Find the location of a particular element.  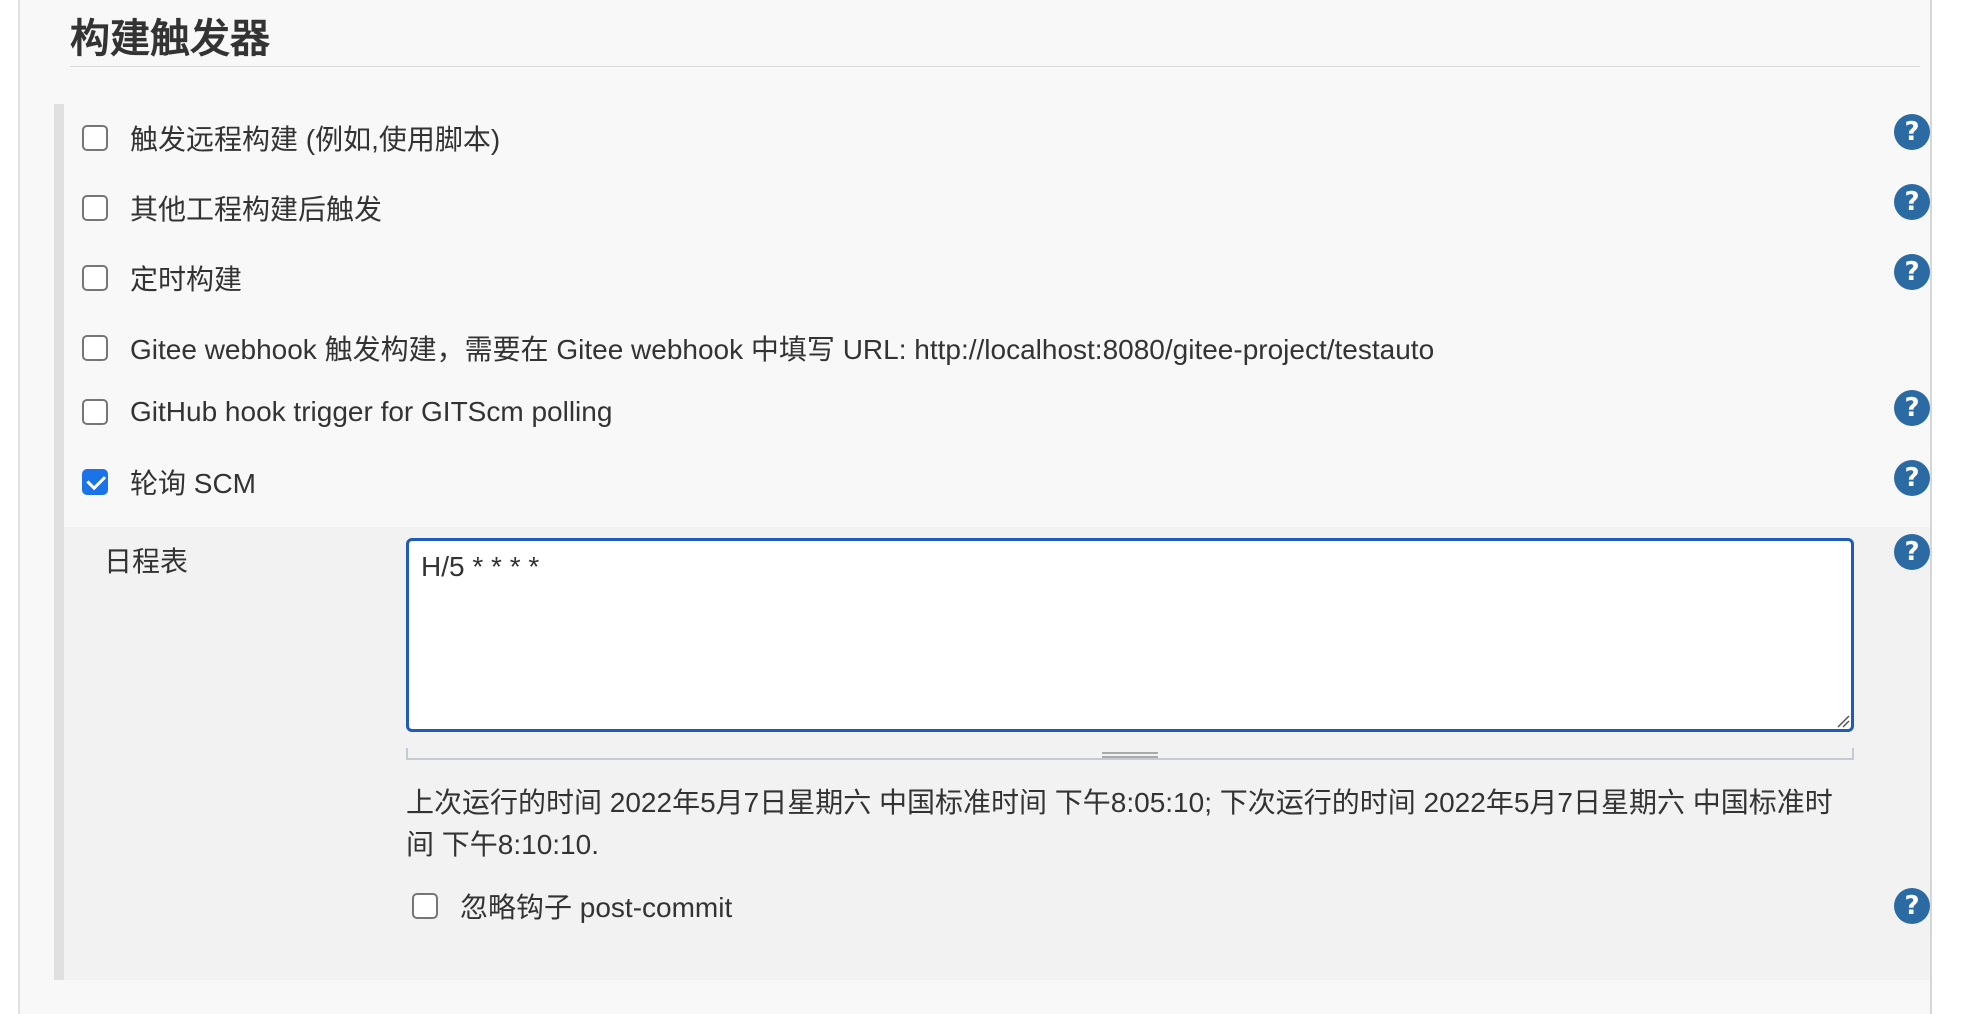

checkmark-icon is located at coordinates (95, 479).